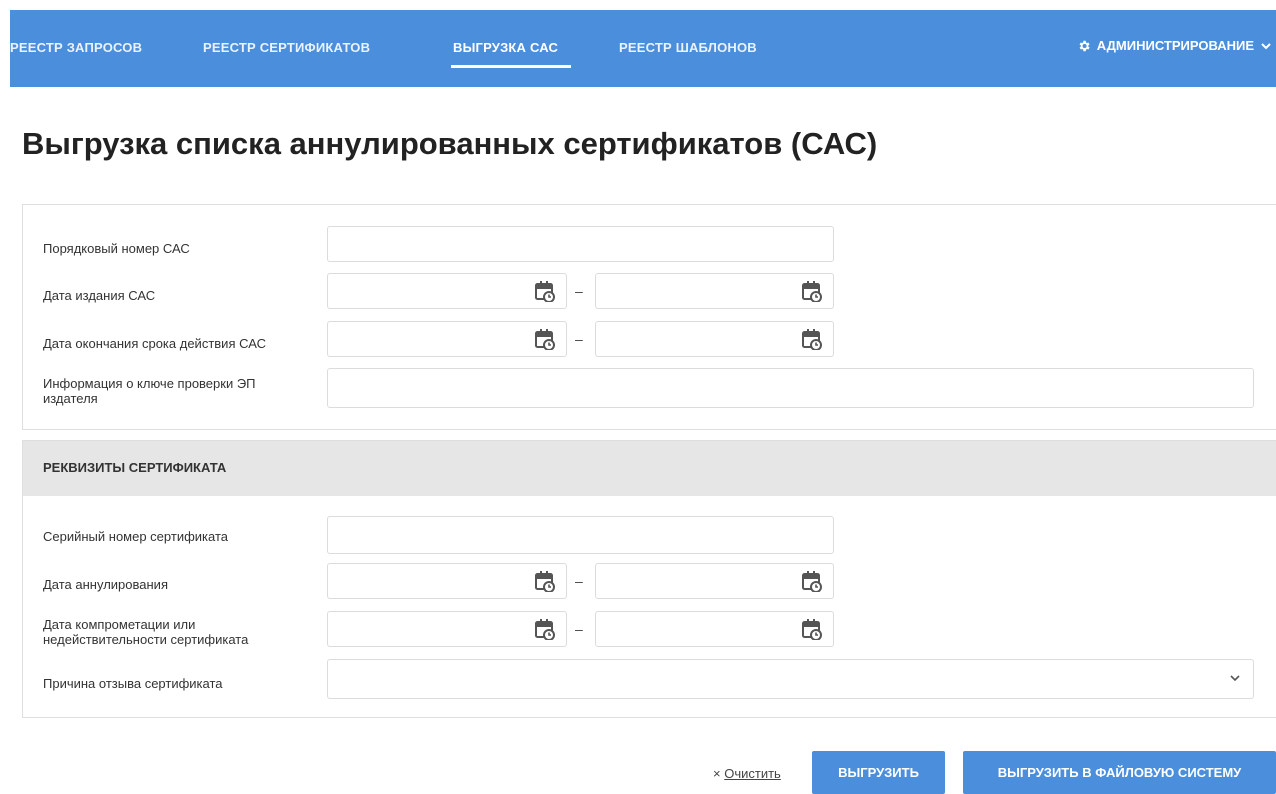 This screenshot has width=1276, height=794. What do you see at coordinates (99, 295) in the screenshot?
I see `issue-date-label: Дата издания САС` at bounding box center [99, 295].